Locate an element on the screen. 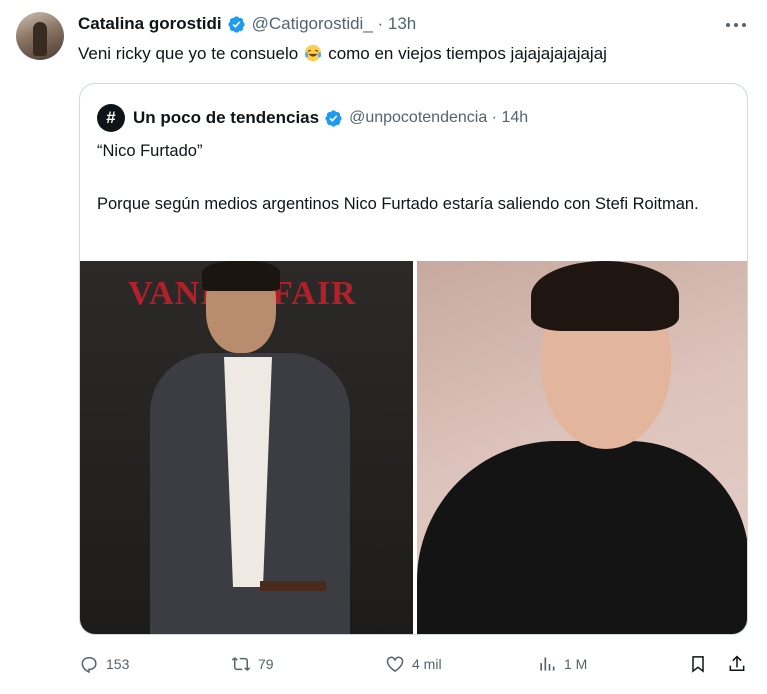  quoted-tweet-line1: “Nico Furtado” is located at coordinates (150, 151).